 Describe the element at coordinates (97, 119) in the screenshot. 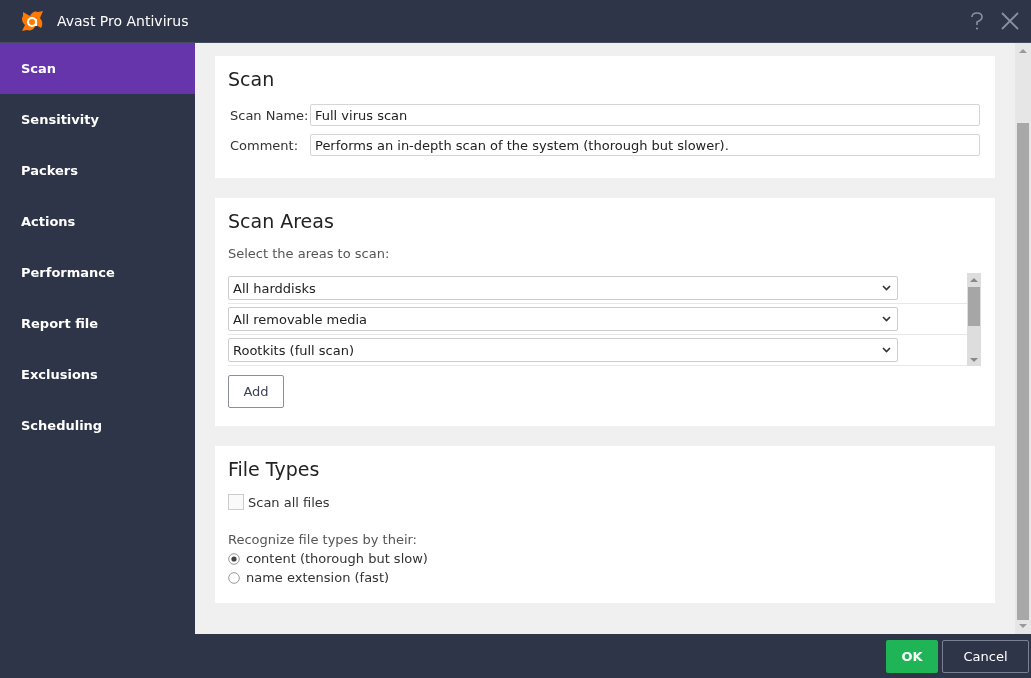

I see `sidebar-item: Sensitivity` at that location.